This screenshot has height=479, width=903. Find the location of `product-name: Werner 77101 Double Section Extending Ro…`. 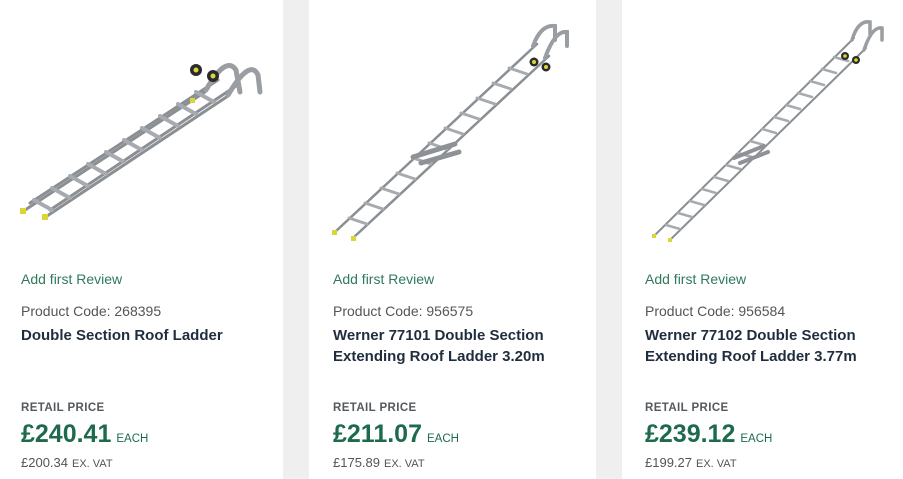

product-name: Werner 77101 Double Section Extending Ro… is located at coordinates (458, 346).